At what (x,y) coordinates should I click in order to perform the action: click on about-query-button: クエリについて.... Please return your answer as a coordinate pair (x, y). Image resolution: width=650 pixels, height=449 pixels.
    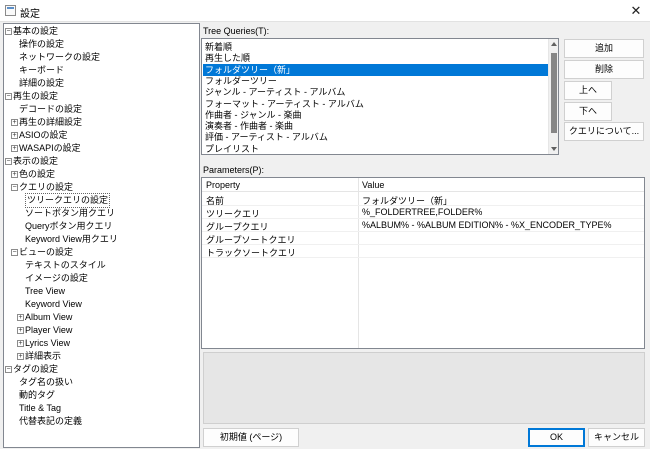
    Looking at the image, I should click on (604, 131).